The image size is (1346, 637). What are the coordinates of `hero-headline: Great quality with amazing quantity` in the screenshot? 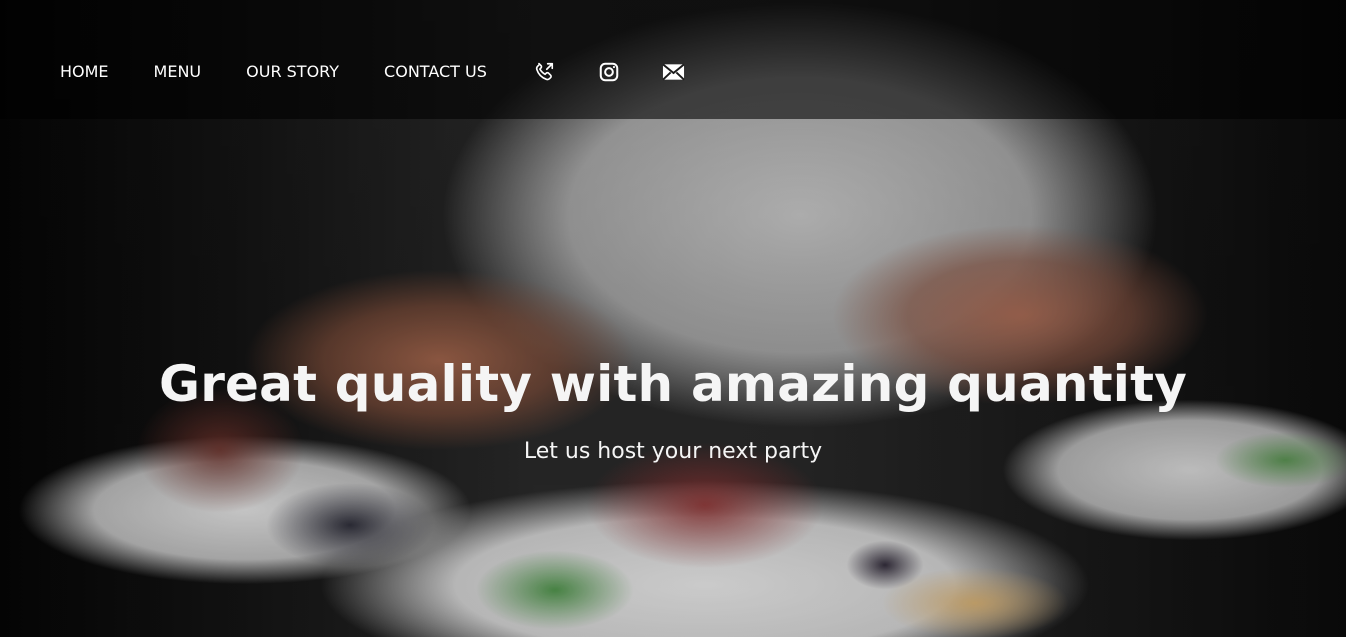 It's located at (673, 383).